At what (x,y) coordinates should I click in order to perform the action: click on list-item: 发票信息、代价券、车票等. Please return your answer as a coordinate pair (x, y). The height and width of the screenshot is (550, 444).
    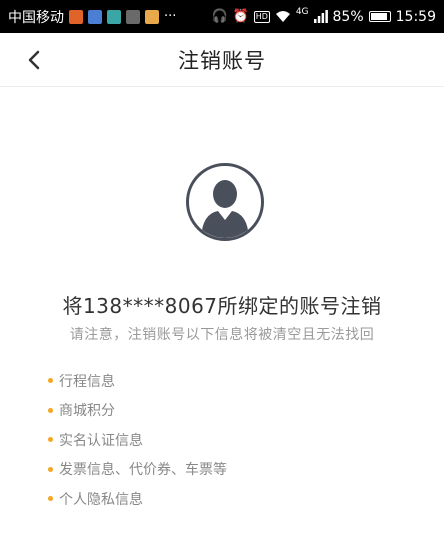
    Looking at the image, I should click on (137, 470).